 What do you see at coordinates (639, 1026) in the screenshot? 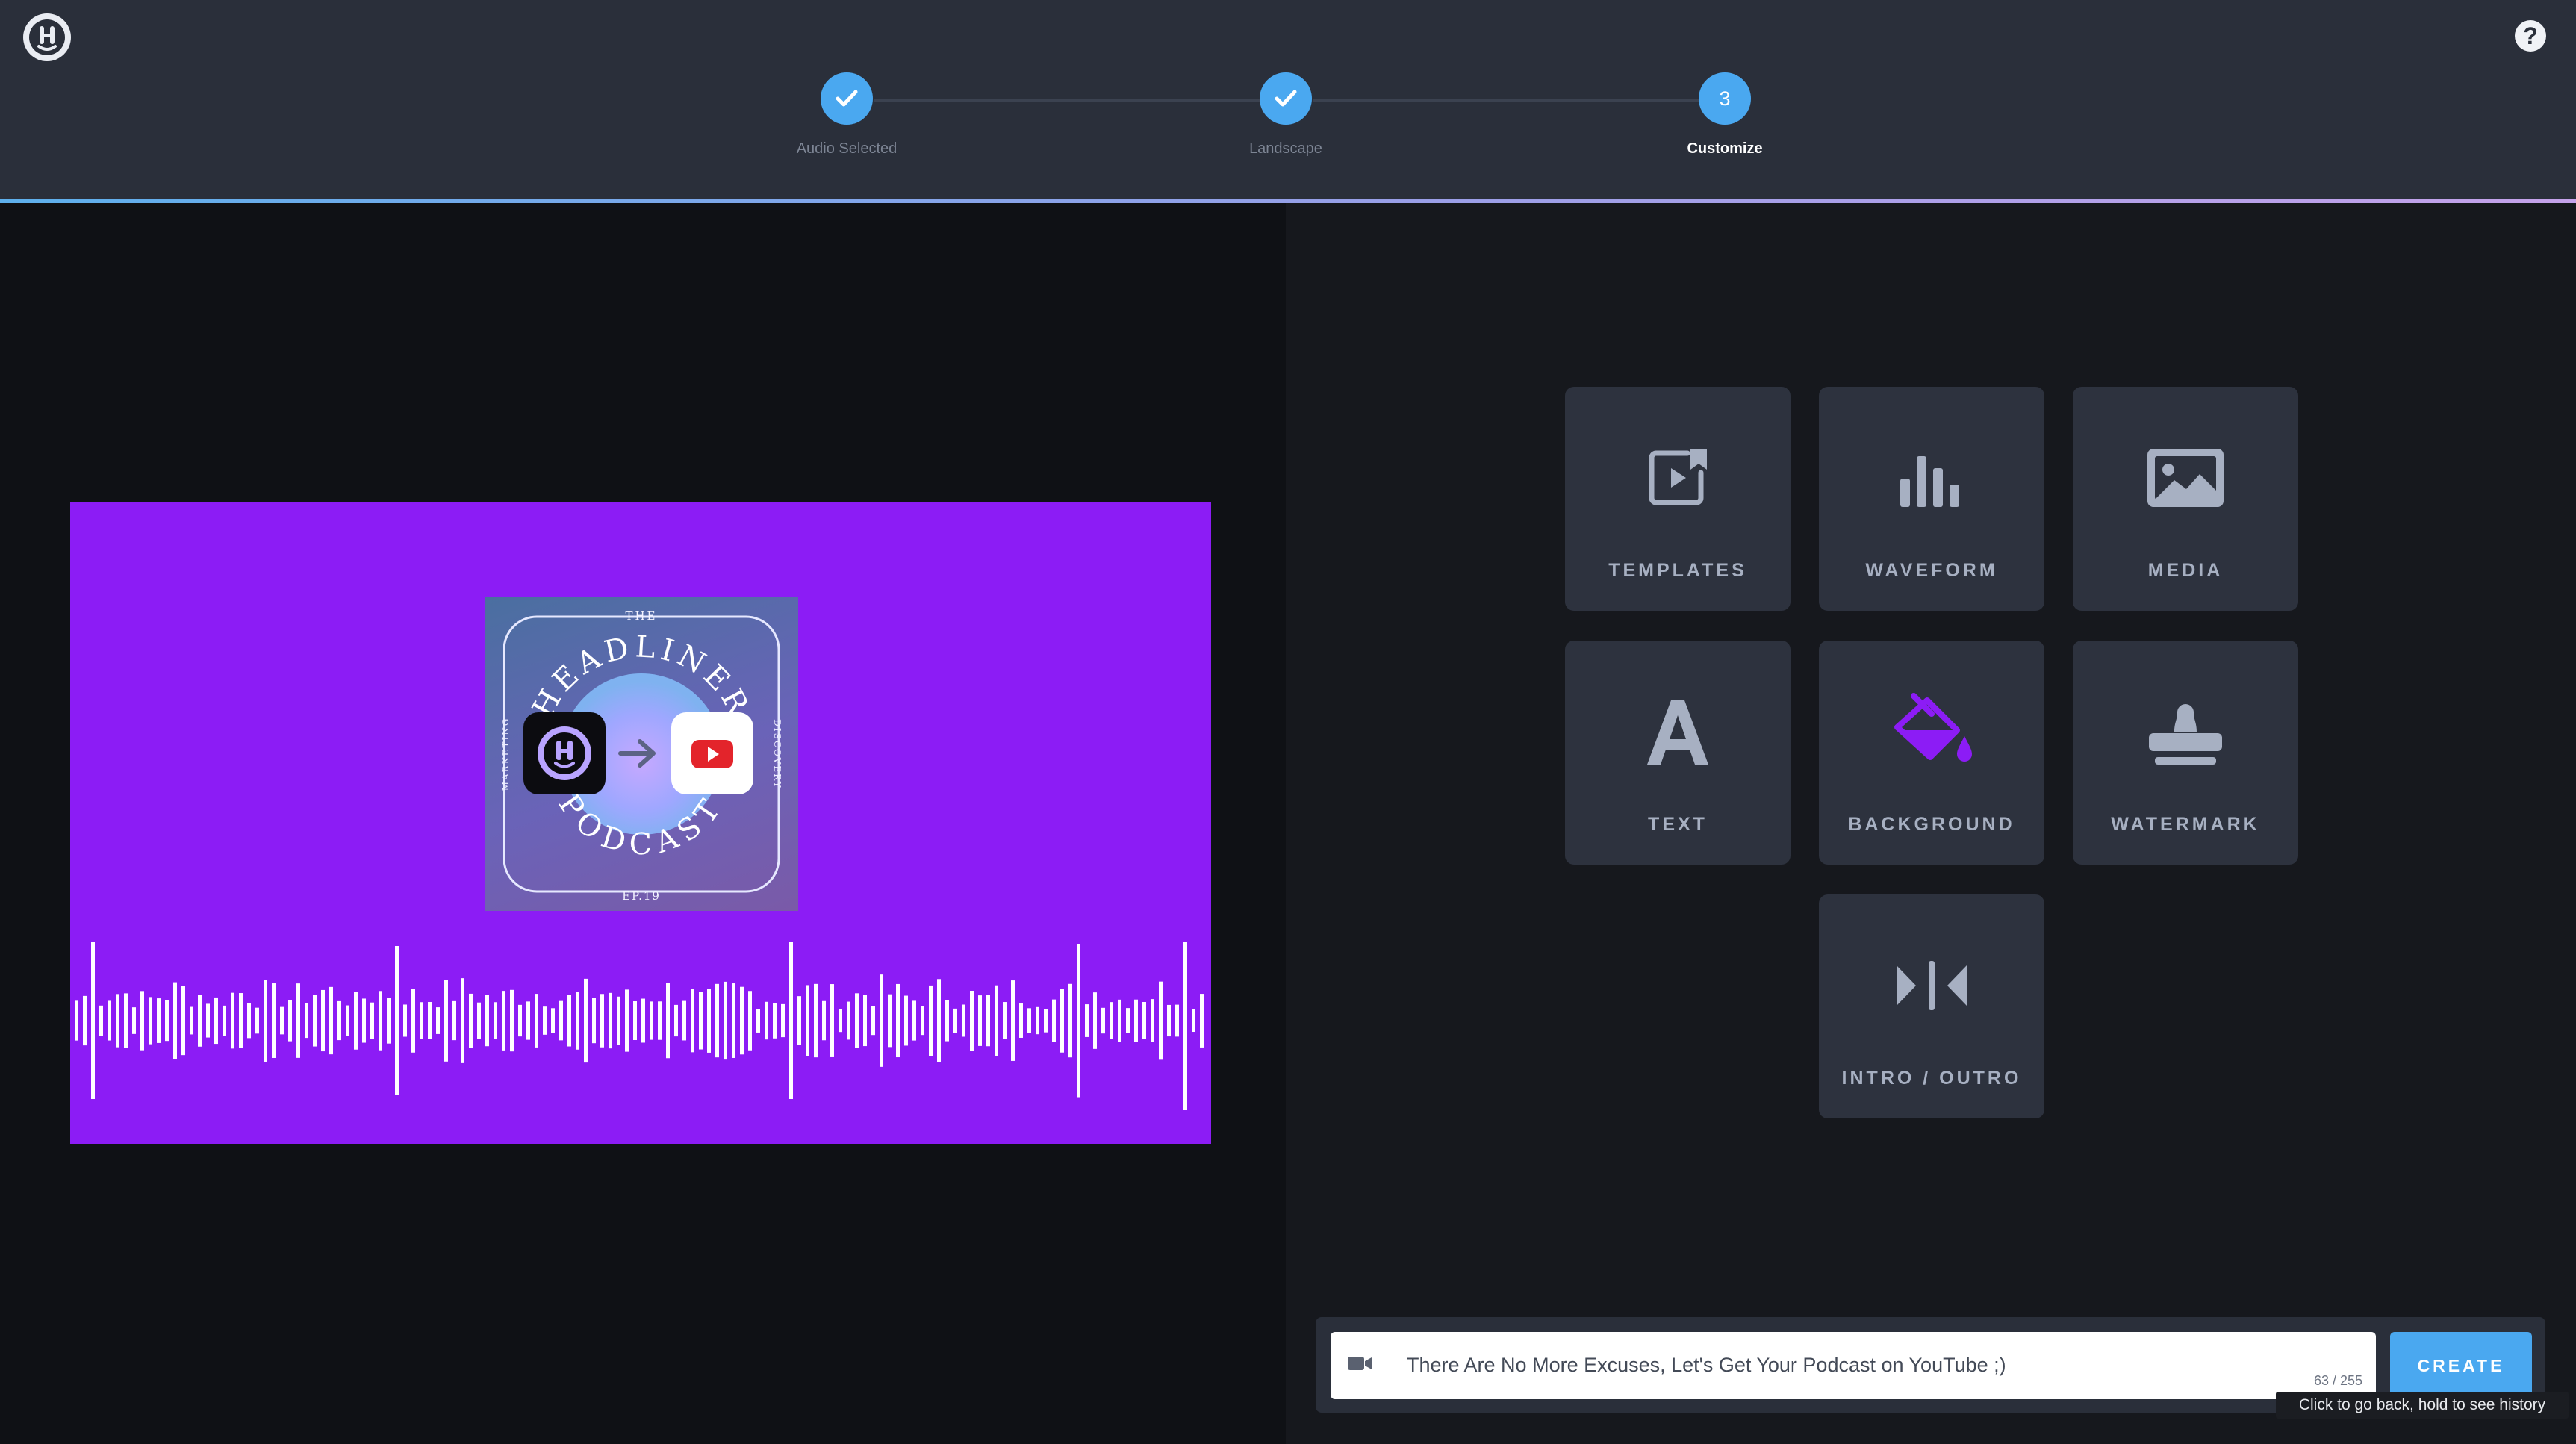
I see `audio-waveform-visual` at bounding box center [639, 1026].